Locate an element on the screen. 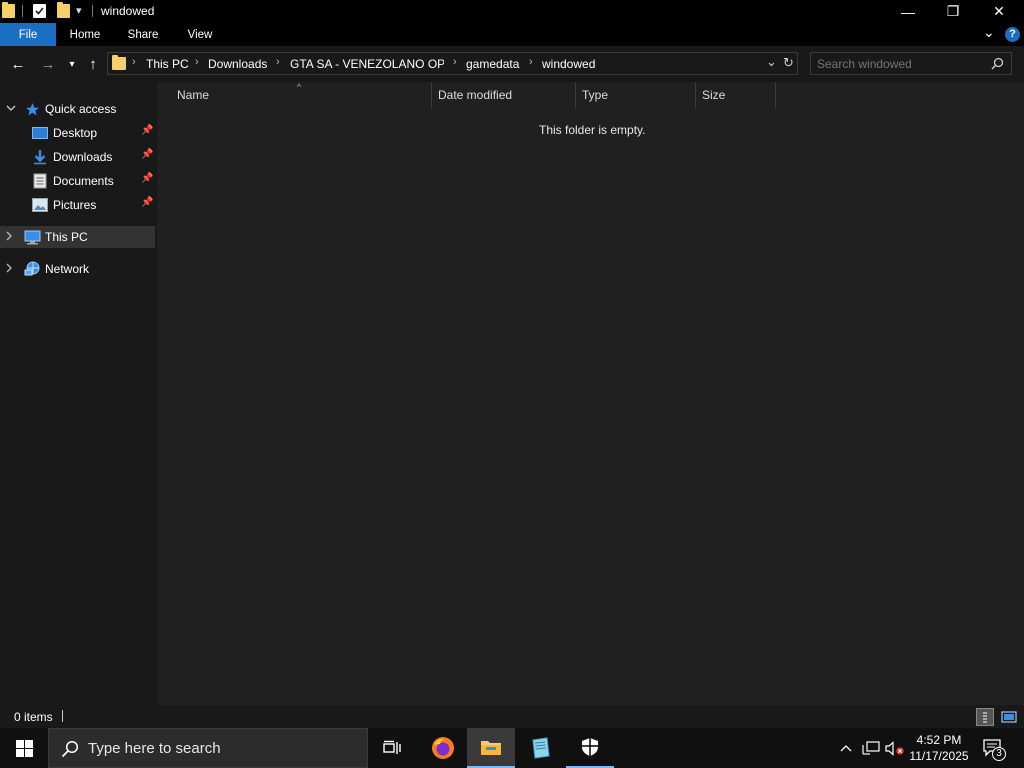  network-status-button is located at coordinates (871, 748).